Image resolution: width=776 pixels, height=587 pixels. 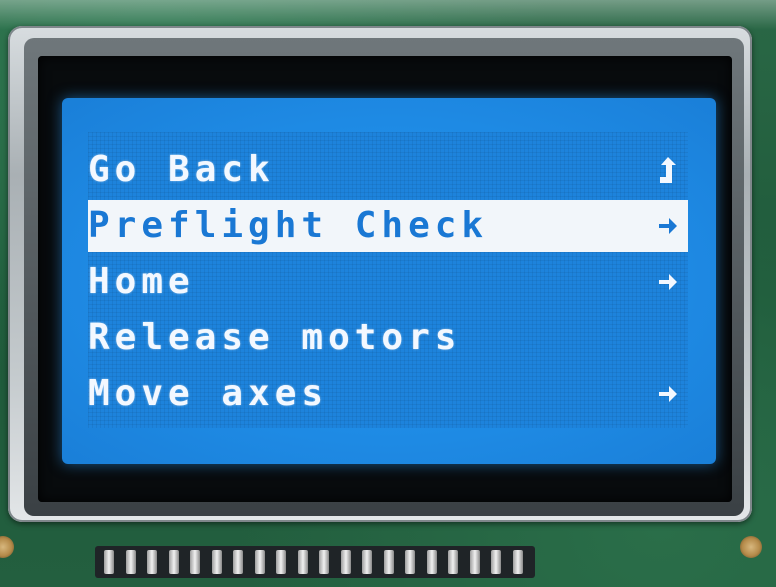 I want to click on menu-item-go-back: Go Back, so click(x=388, y=170).